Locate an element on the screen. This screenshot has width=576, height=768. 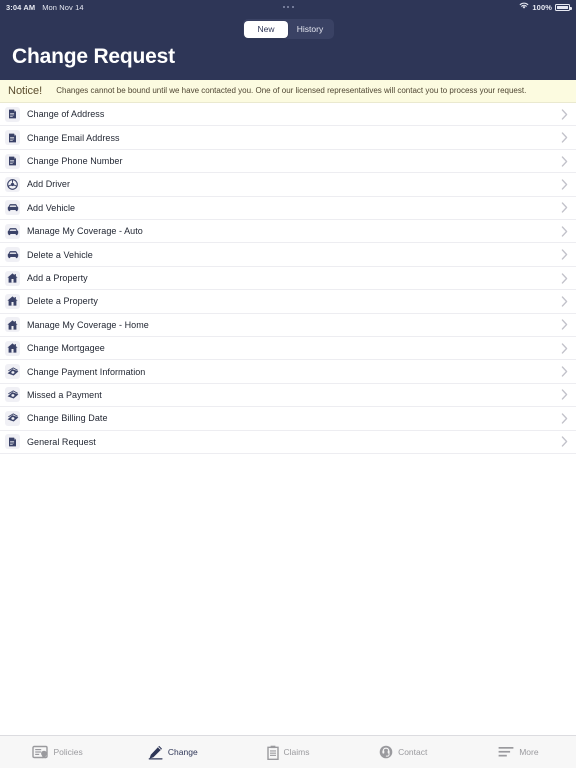
tab-label: Policies is located at coordinates (68, 752).